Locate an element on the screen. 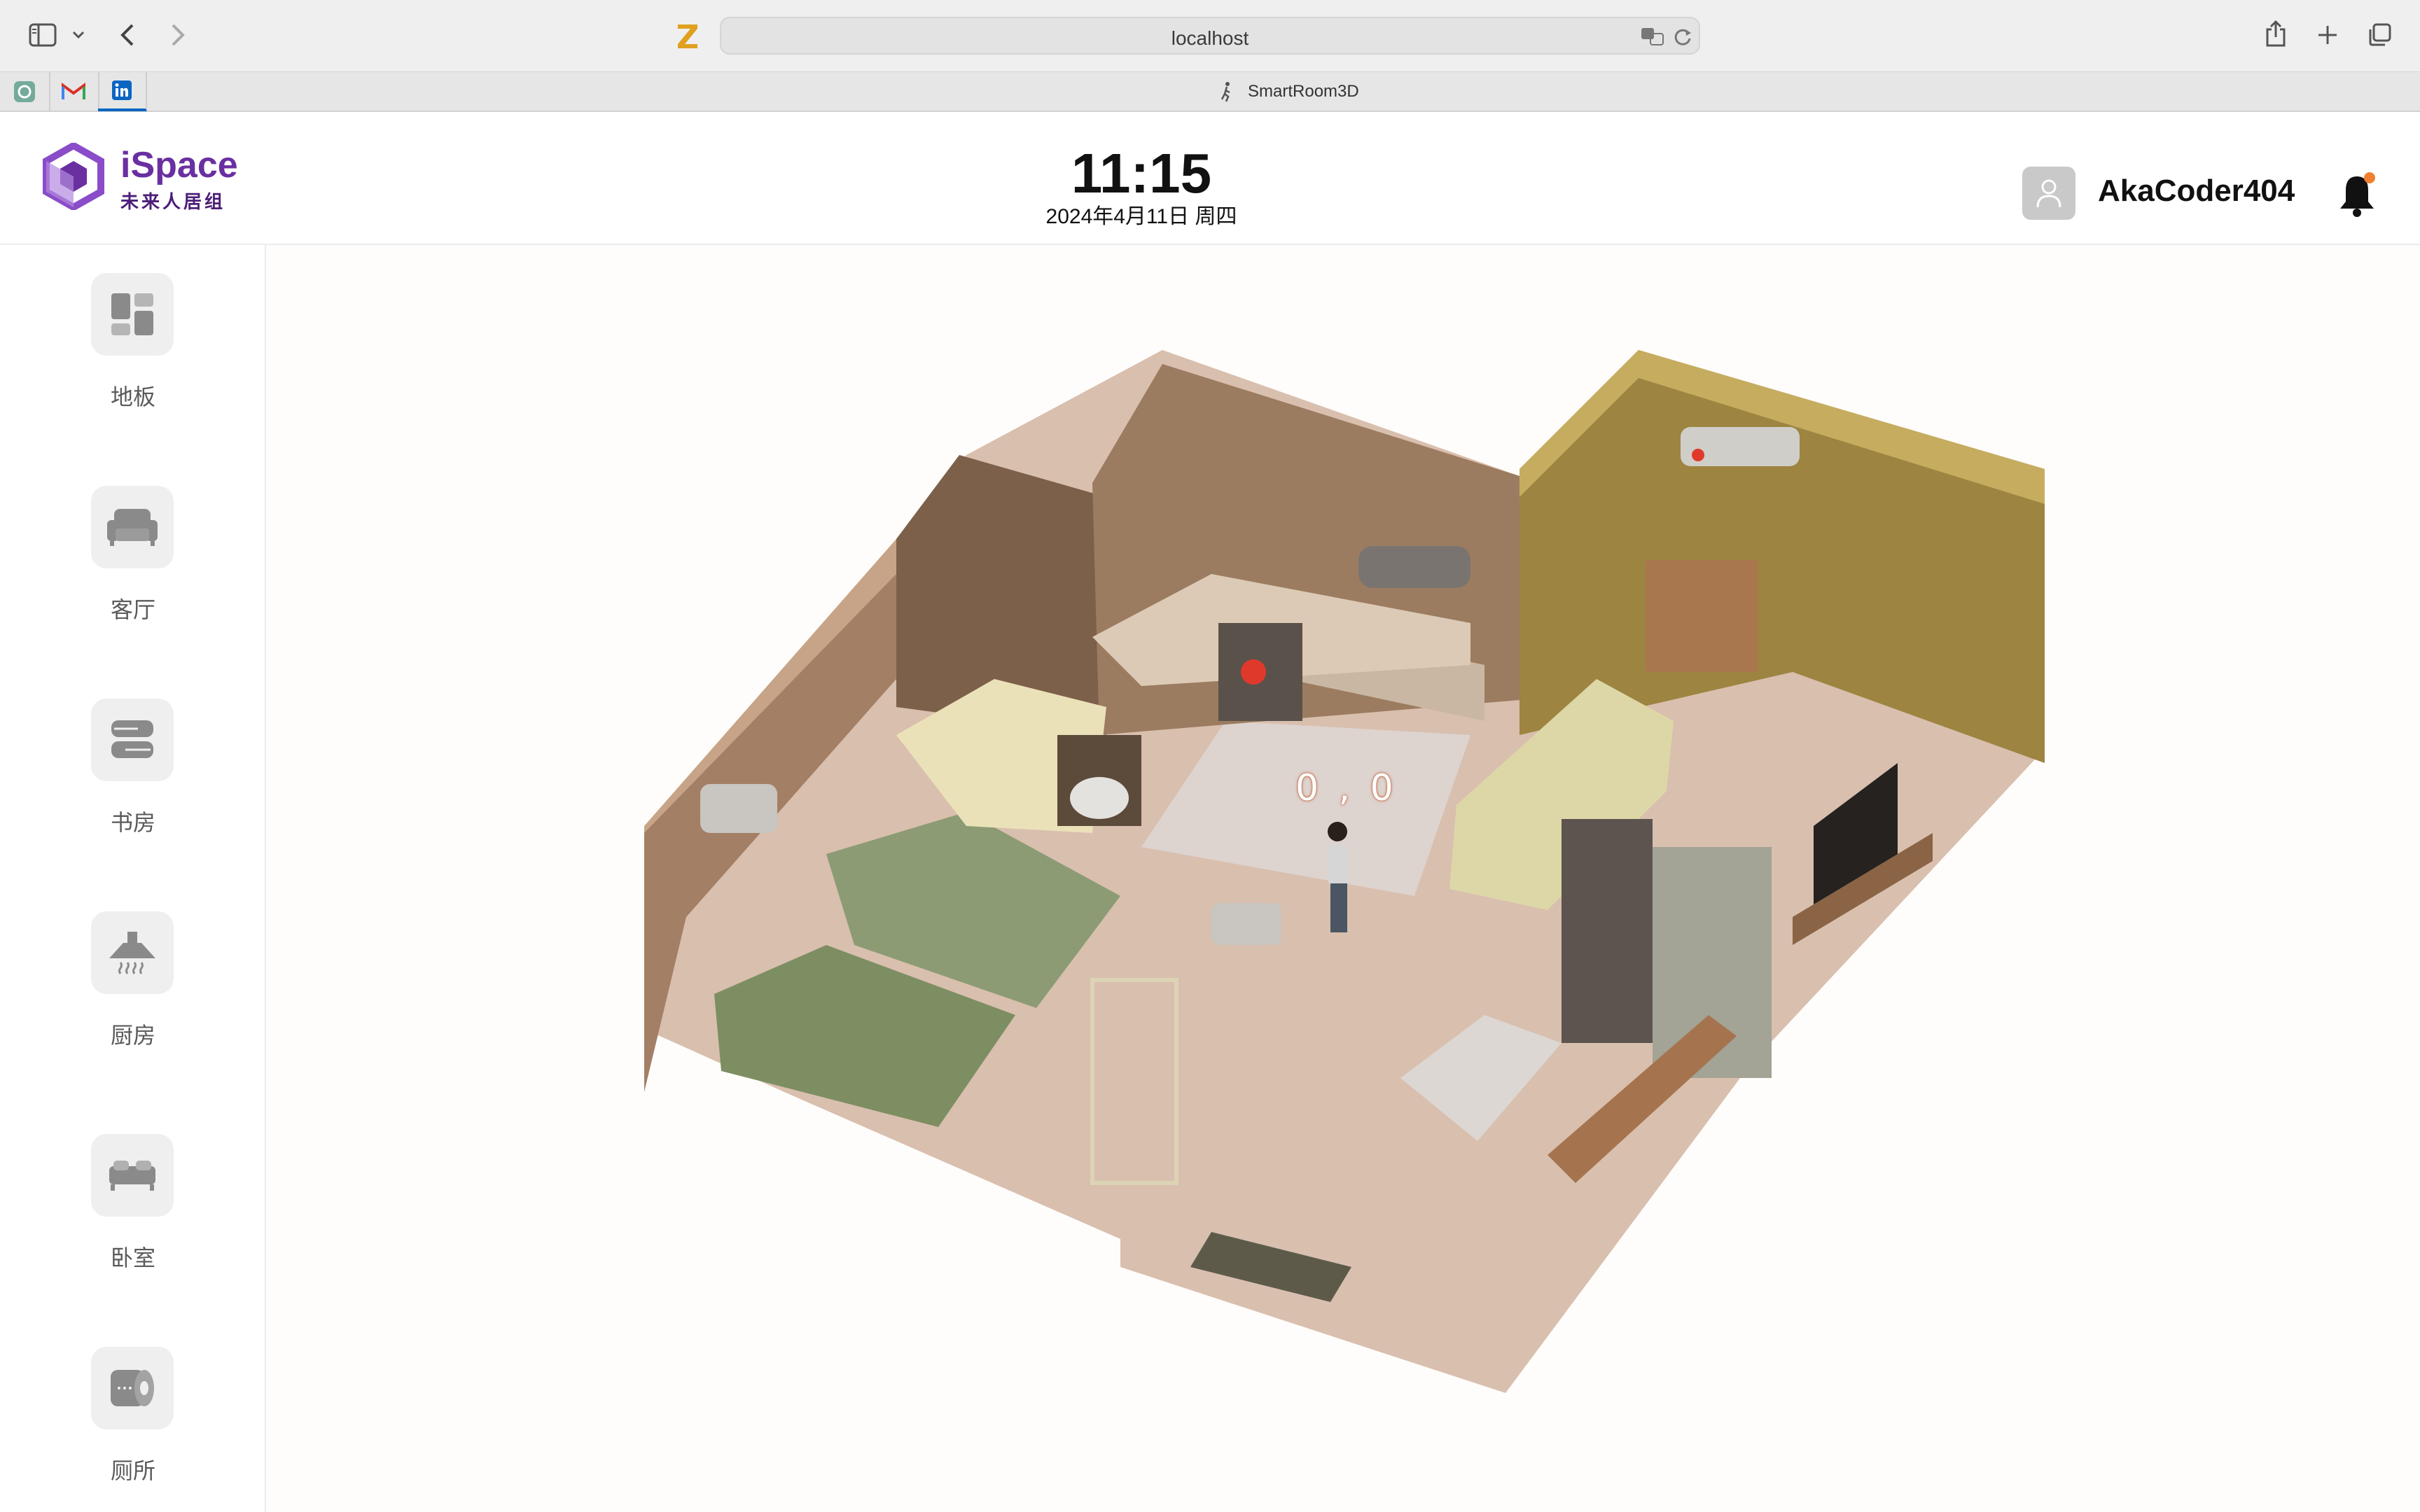 The image size is (2420, 1512). back-icon is located at coordinates (127, 35).